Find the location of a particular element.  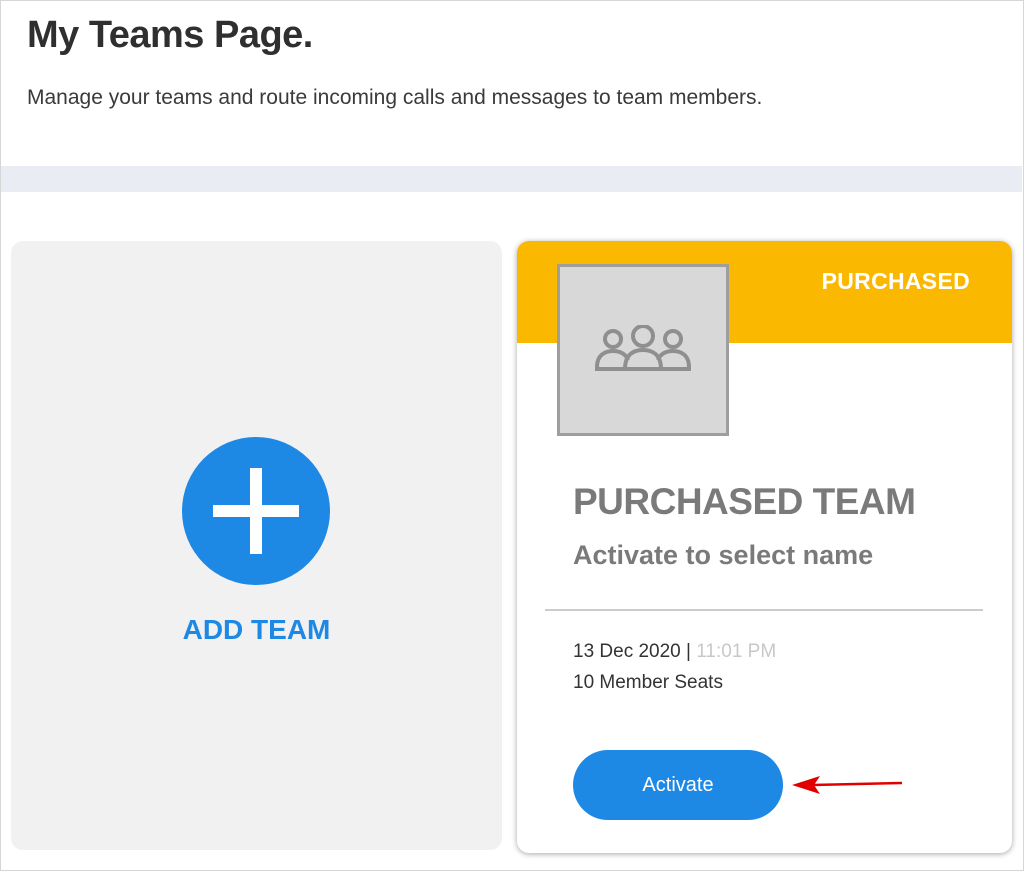

page-title: My Teams Page. is located at coordinates (170, 35).